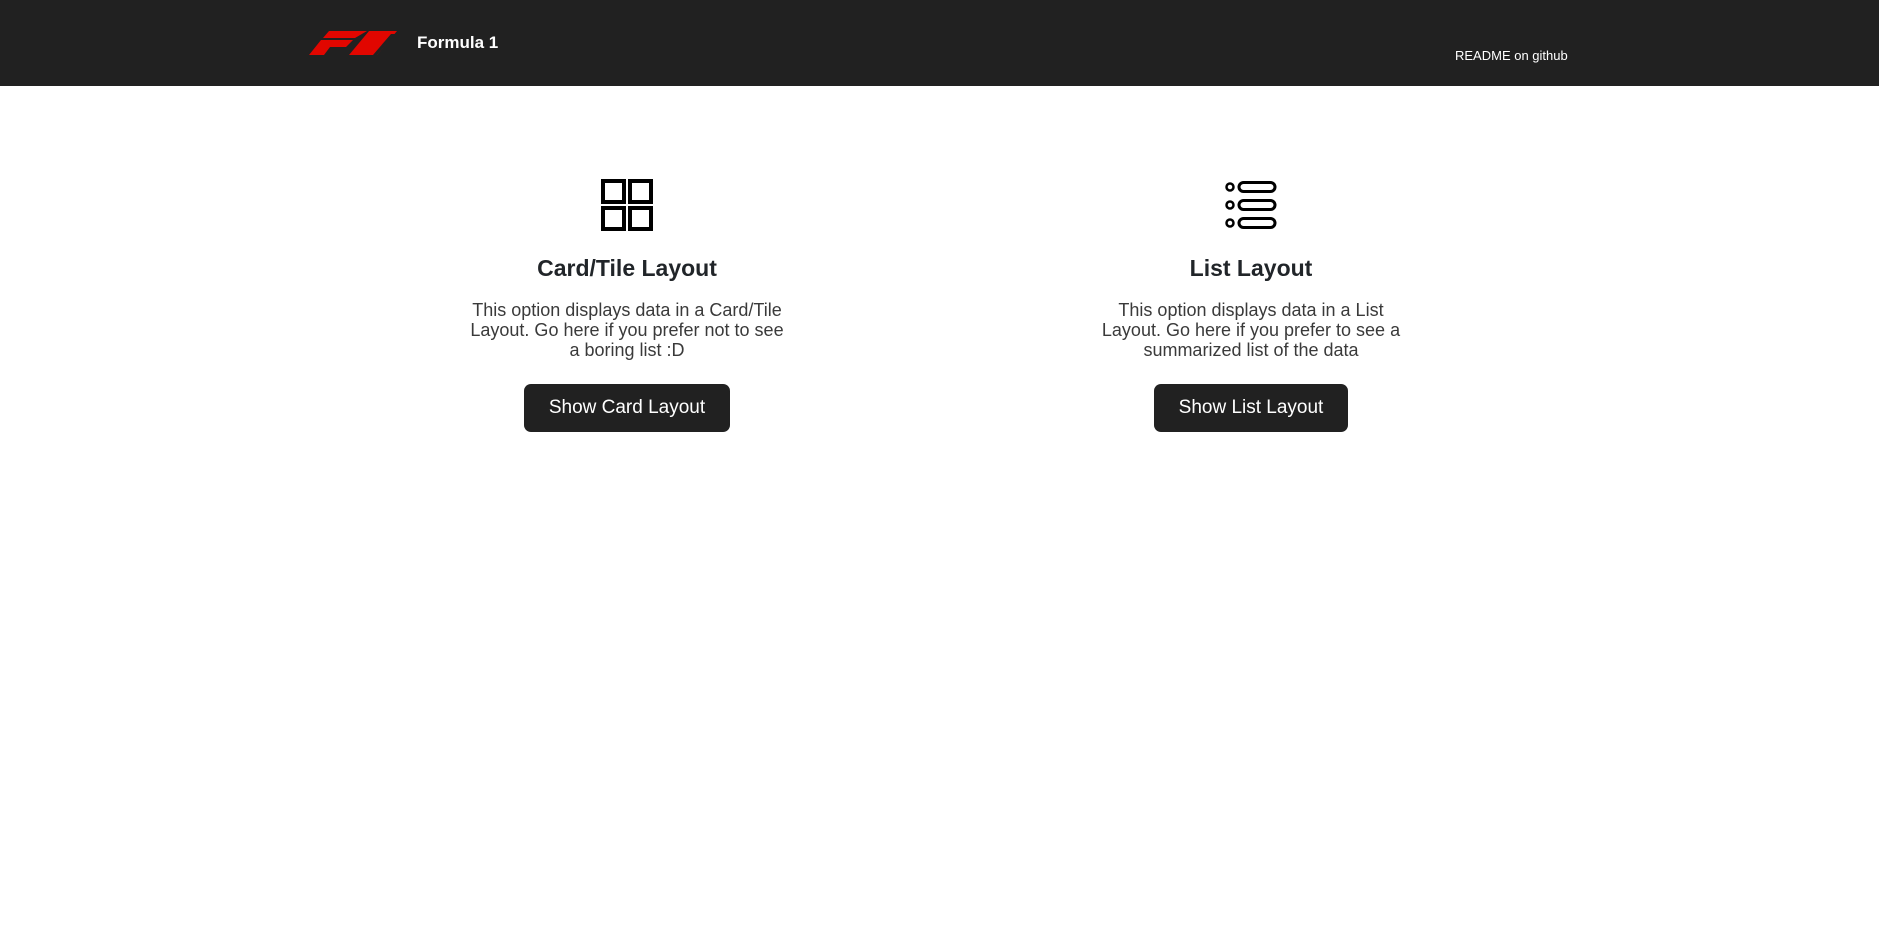 This screenshot has height=939, width=1879. What do you see at coordinates (1251, 268) in the screenshot?
I see `list-layout-title: List Layout` at bounding box center [1251, 268].